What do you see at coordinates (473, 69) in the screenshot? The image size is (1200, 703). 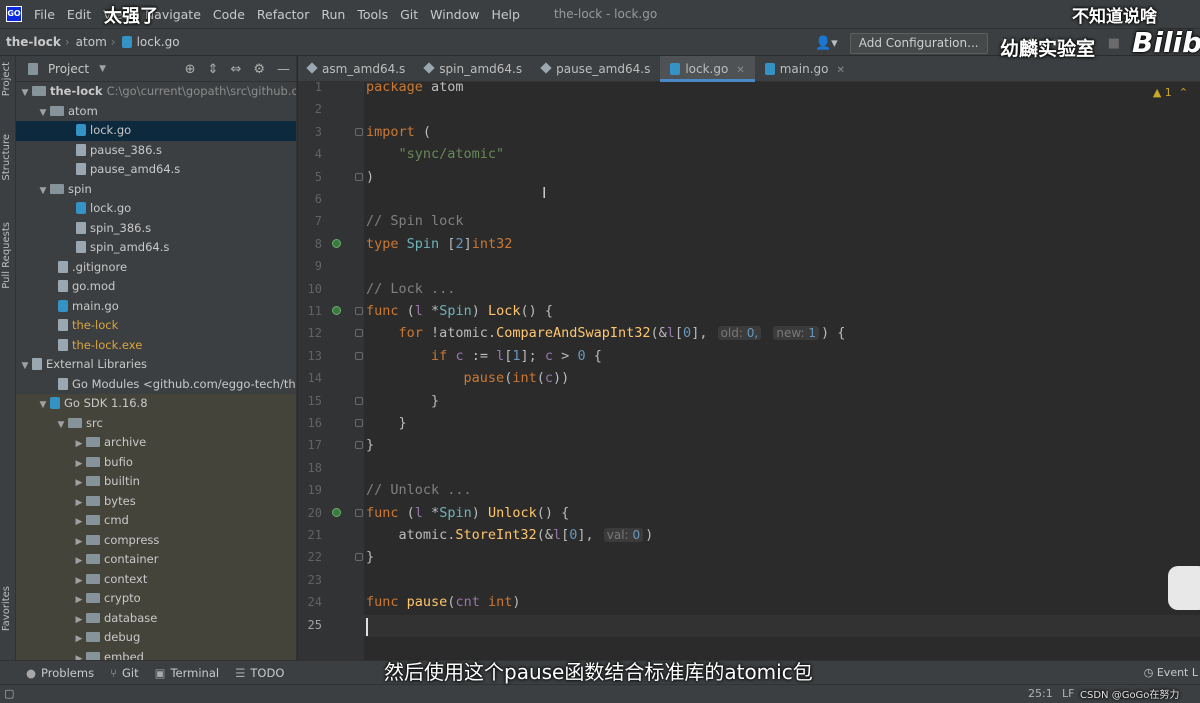 I see `tab-spin-amd64: spin_amd64.s` at bounding box center [473, 69].